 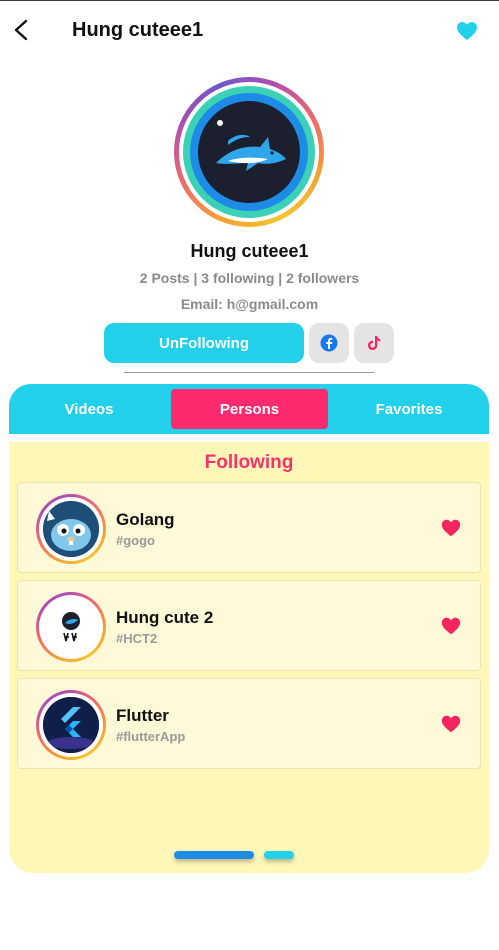 I want to click on profile-avatar, so click(x=249, y=152).